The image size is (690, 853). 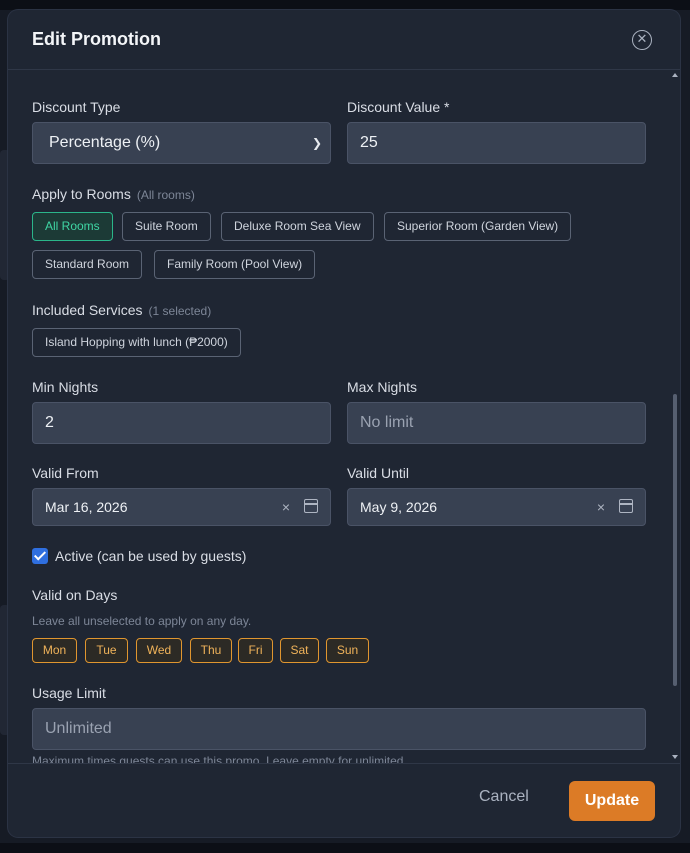 What do you see at coordinates (382, 387) in the screenshot?
I see `max-nights-label: Max Nights` at bounding box center [382, 387].